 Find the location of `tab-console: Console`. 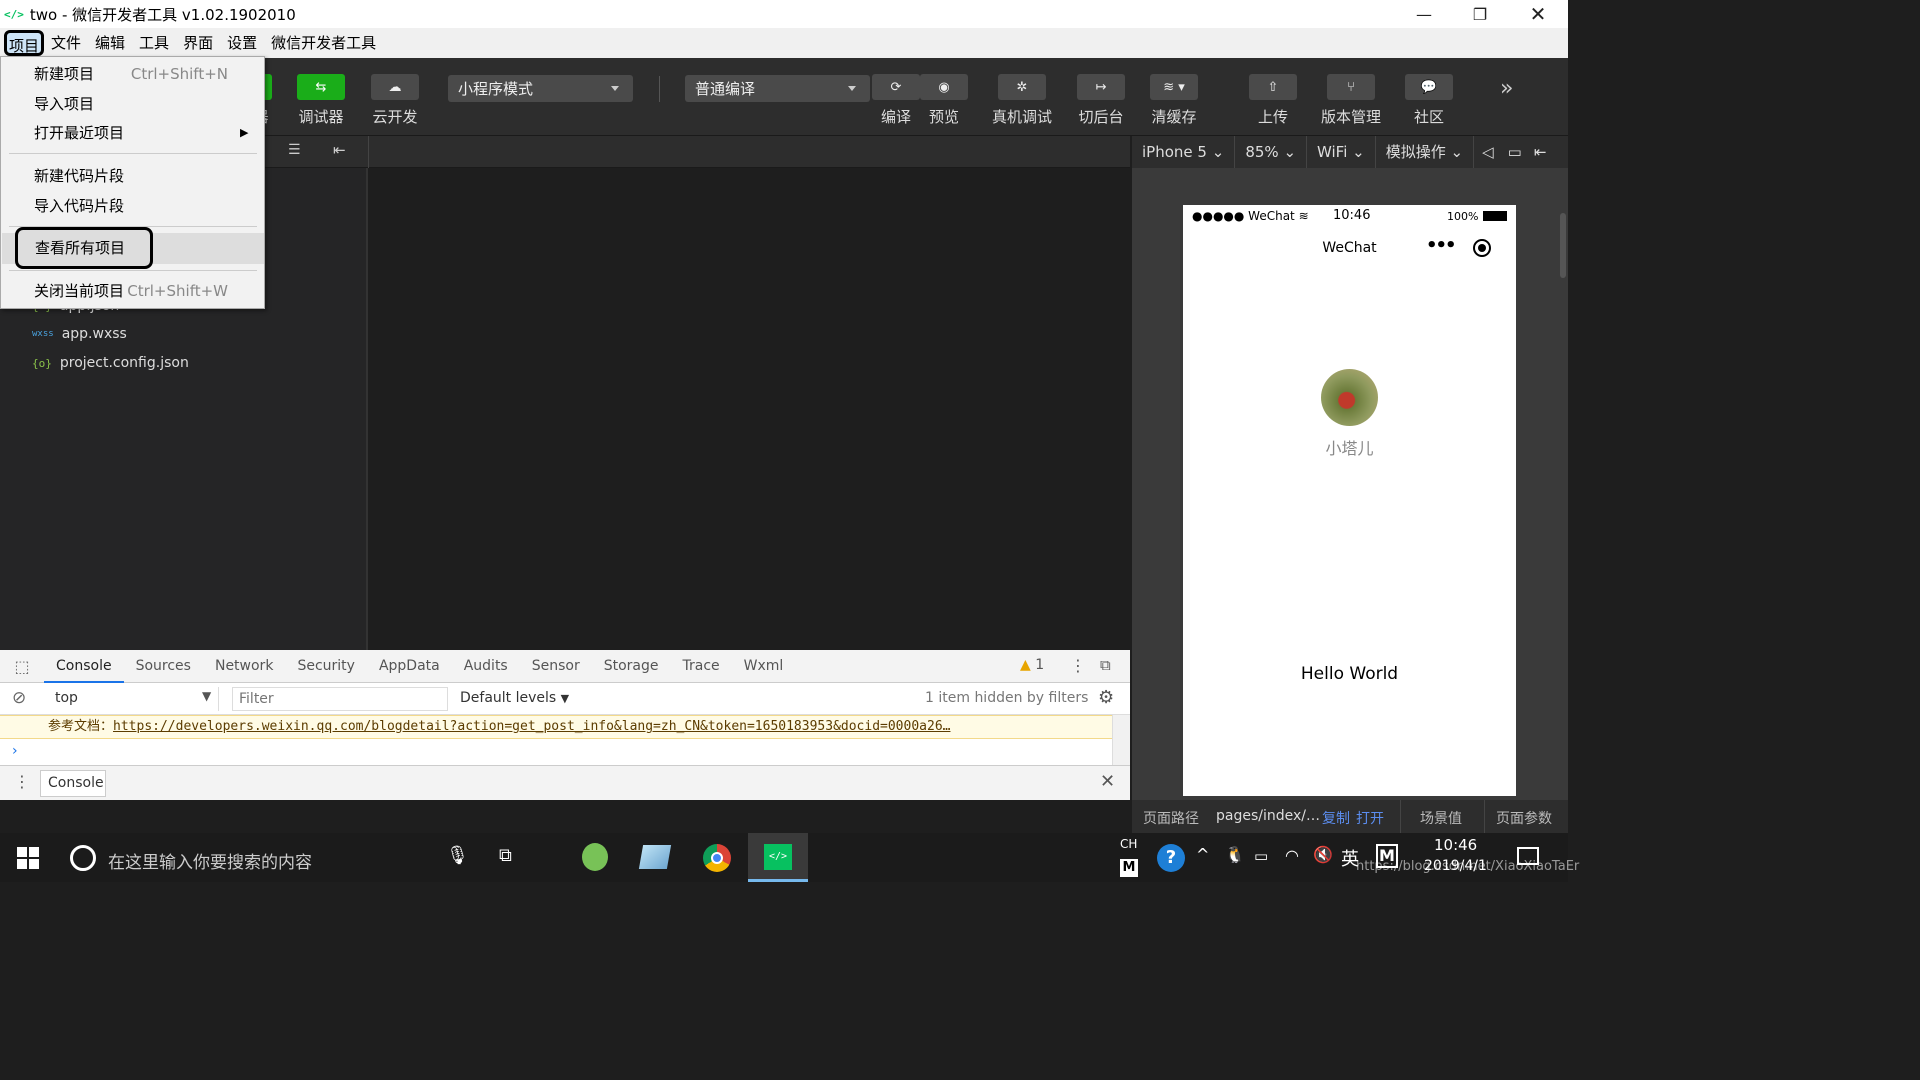

tab-console: Console is located at coordinates (84, 666).